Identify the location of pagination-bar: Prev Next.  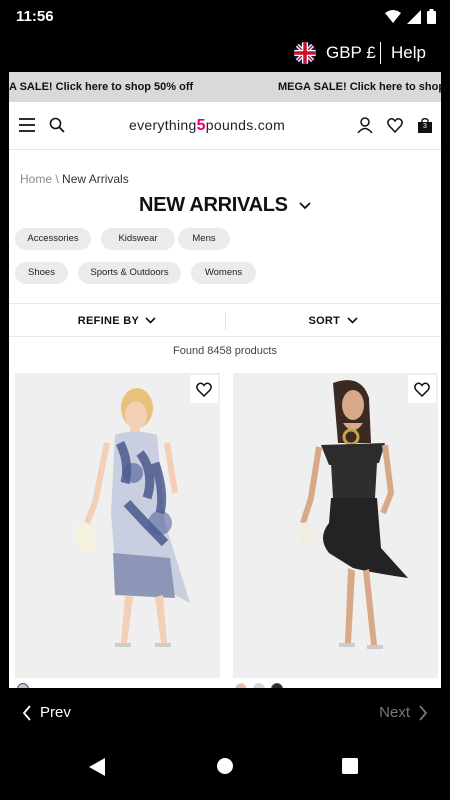
(225, 714).